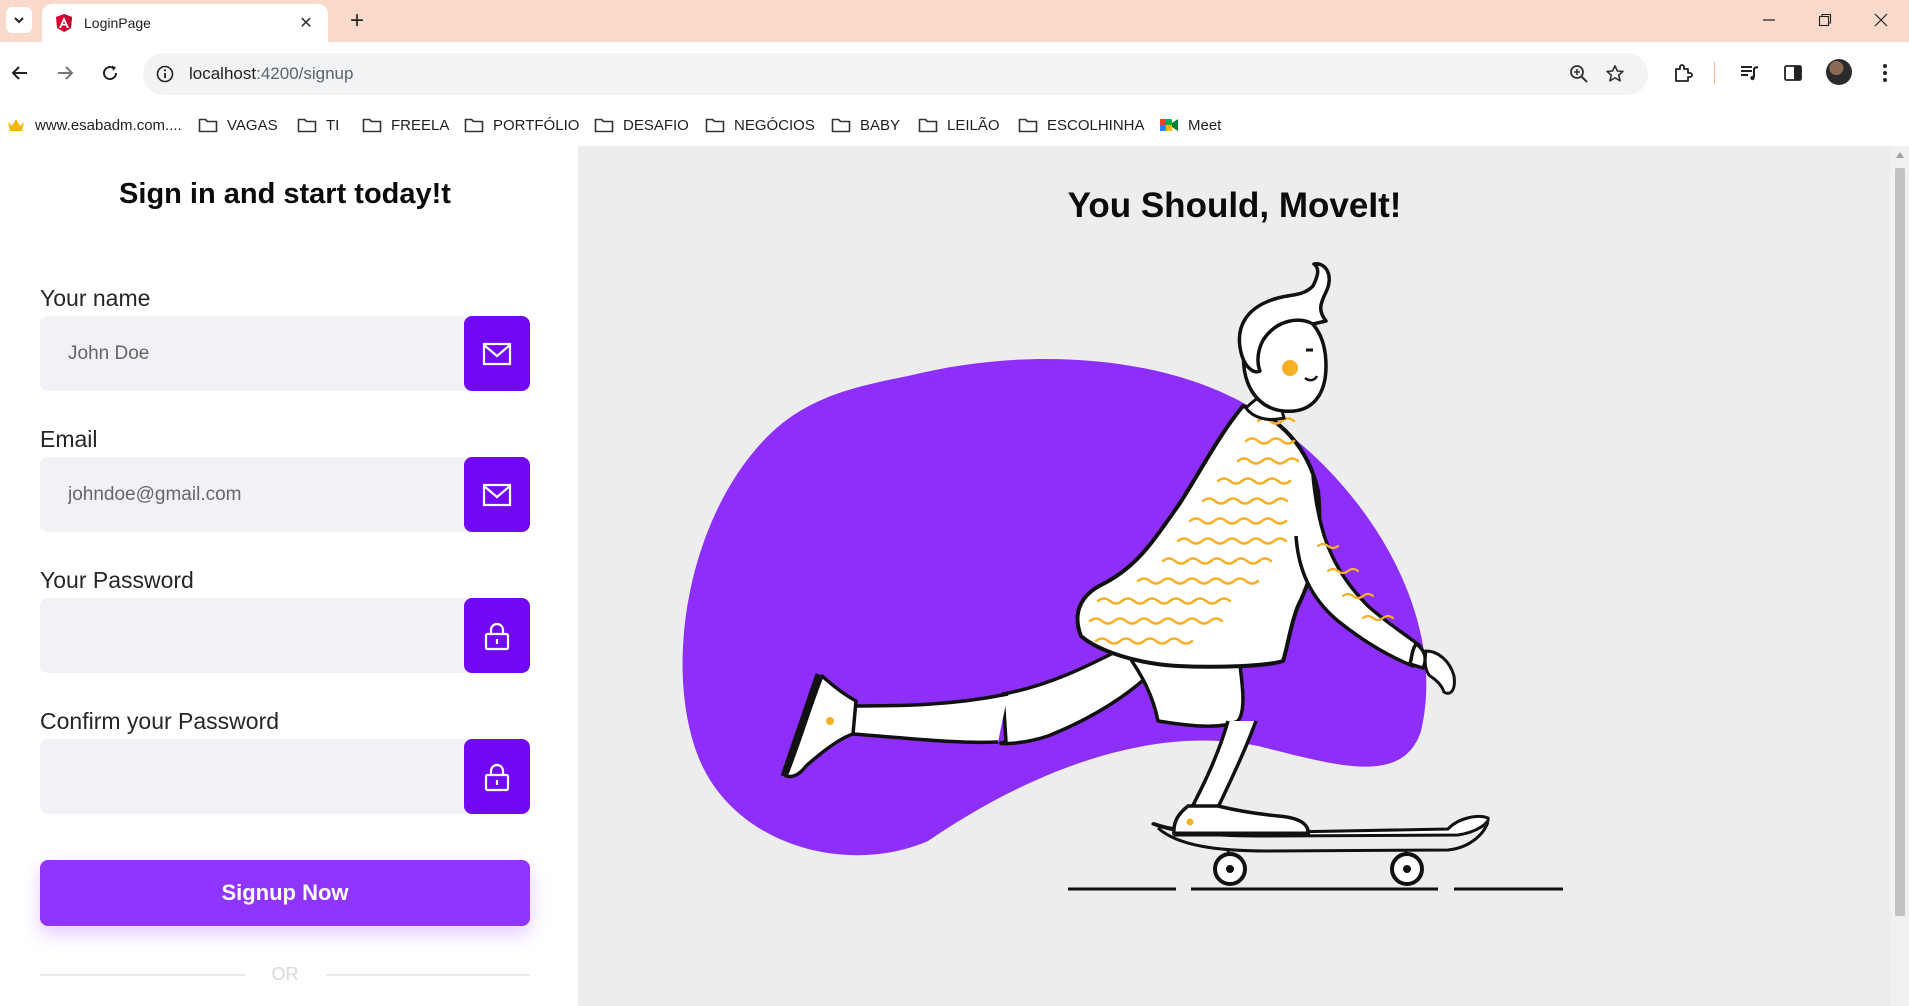 This screenshot has height=1006, width=1909. I want to click on close-icon: ✕, so click(306, 23).